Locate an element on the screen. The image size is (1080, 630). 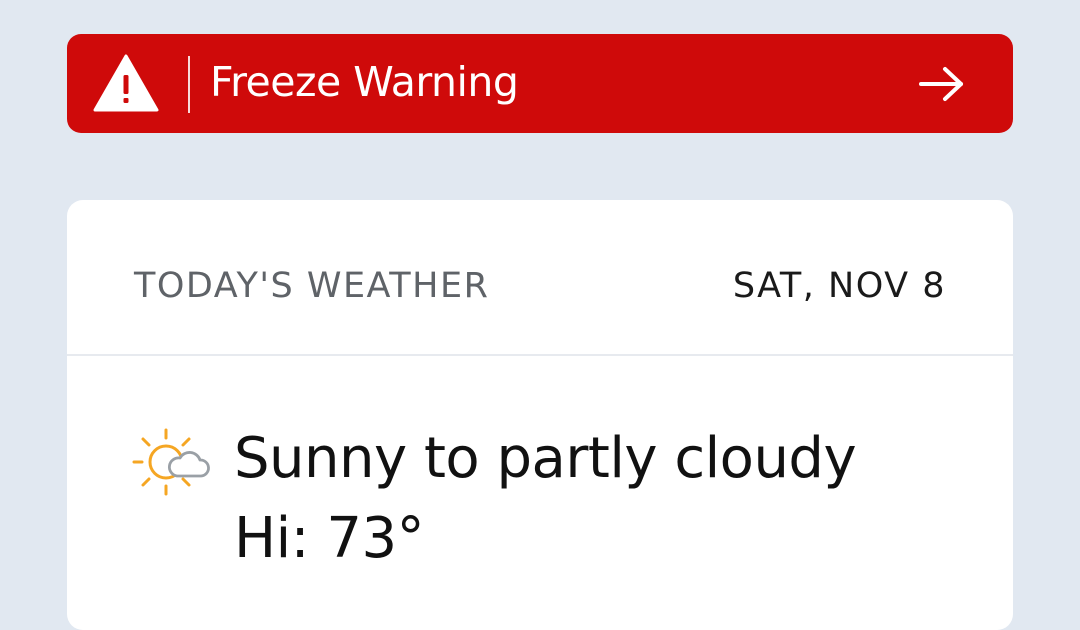
freeze-warning-alert: Freeze Warning is located at coordinates (540, 83).